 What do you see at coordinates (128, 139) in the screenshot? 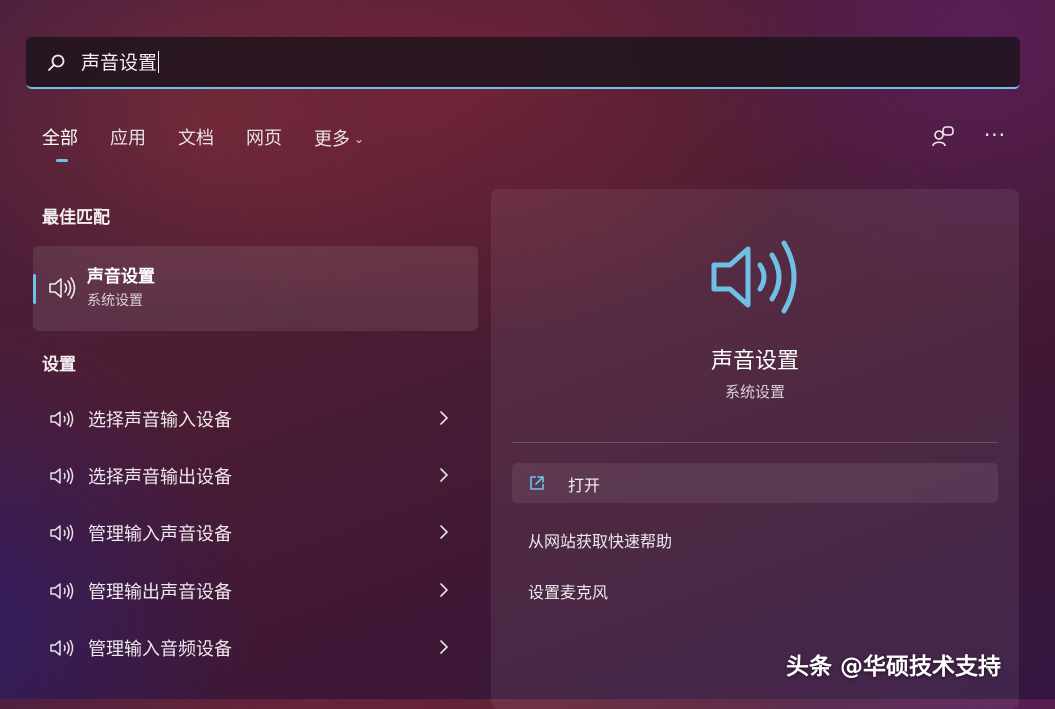
I see `tab-apps: 应用` at bounding box center [128, 139].